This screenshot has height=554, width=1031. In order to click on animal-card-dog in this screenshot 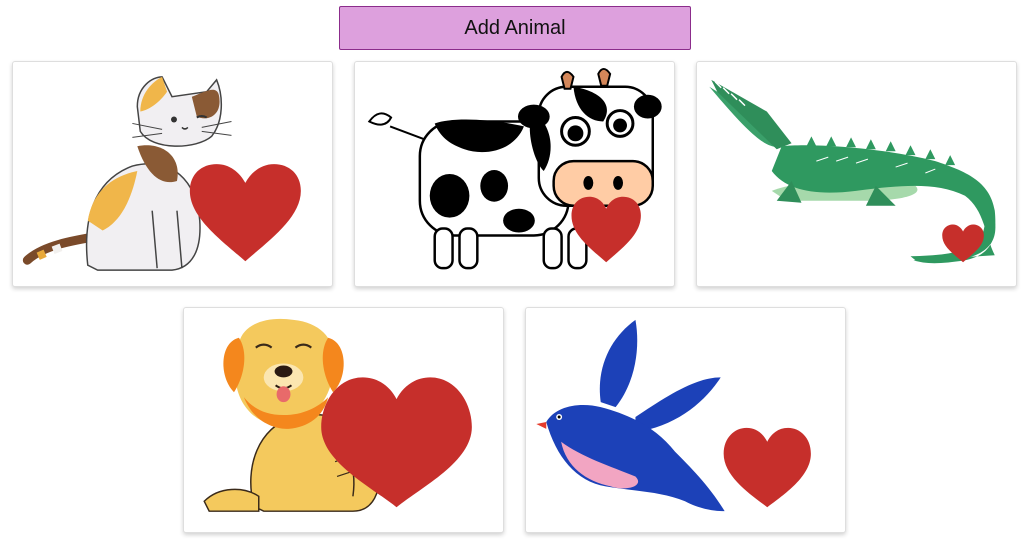, I will do `click(343, 420)`.